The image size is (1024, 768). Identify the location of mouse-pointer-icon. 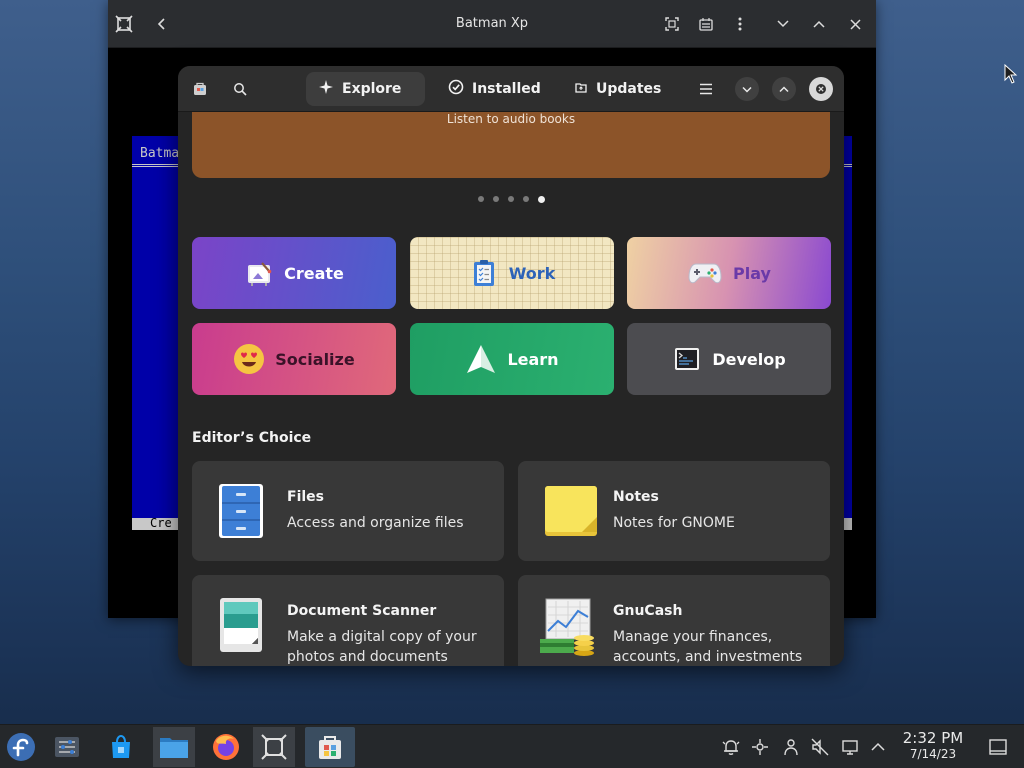
(1011, 73).